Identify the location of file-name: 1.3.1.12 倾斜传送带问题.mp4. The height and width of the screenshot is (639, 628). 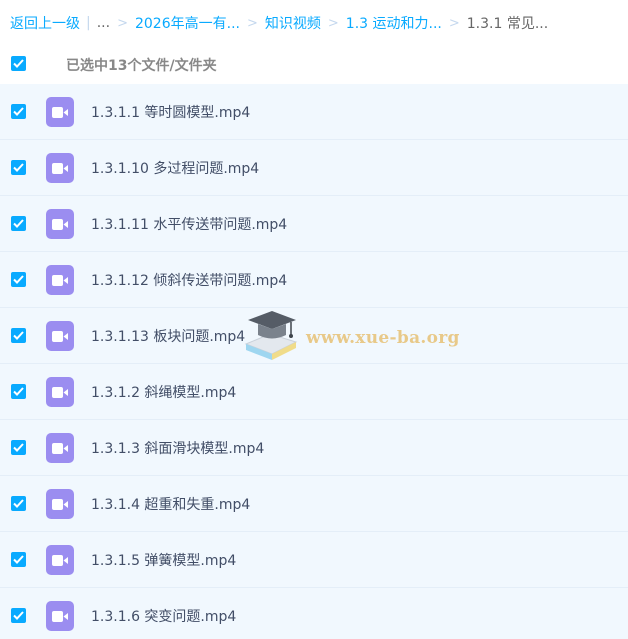
(189, 280).